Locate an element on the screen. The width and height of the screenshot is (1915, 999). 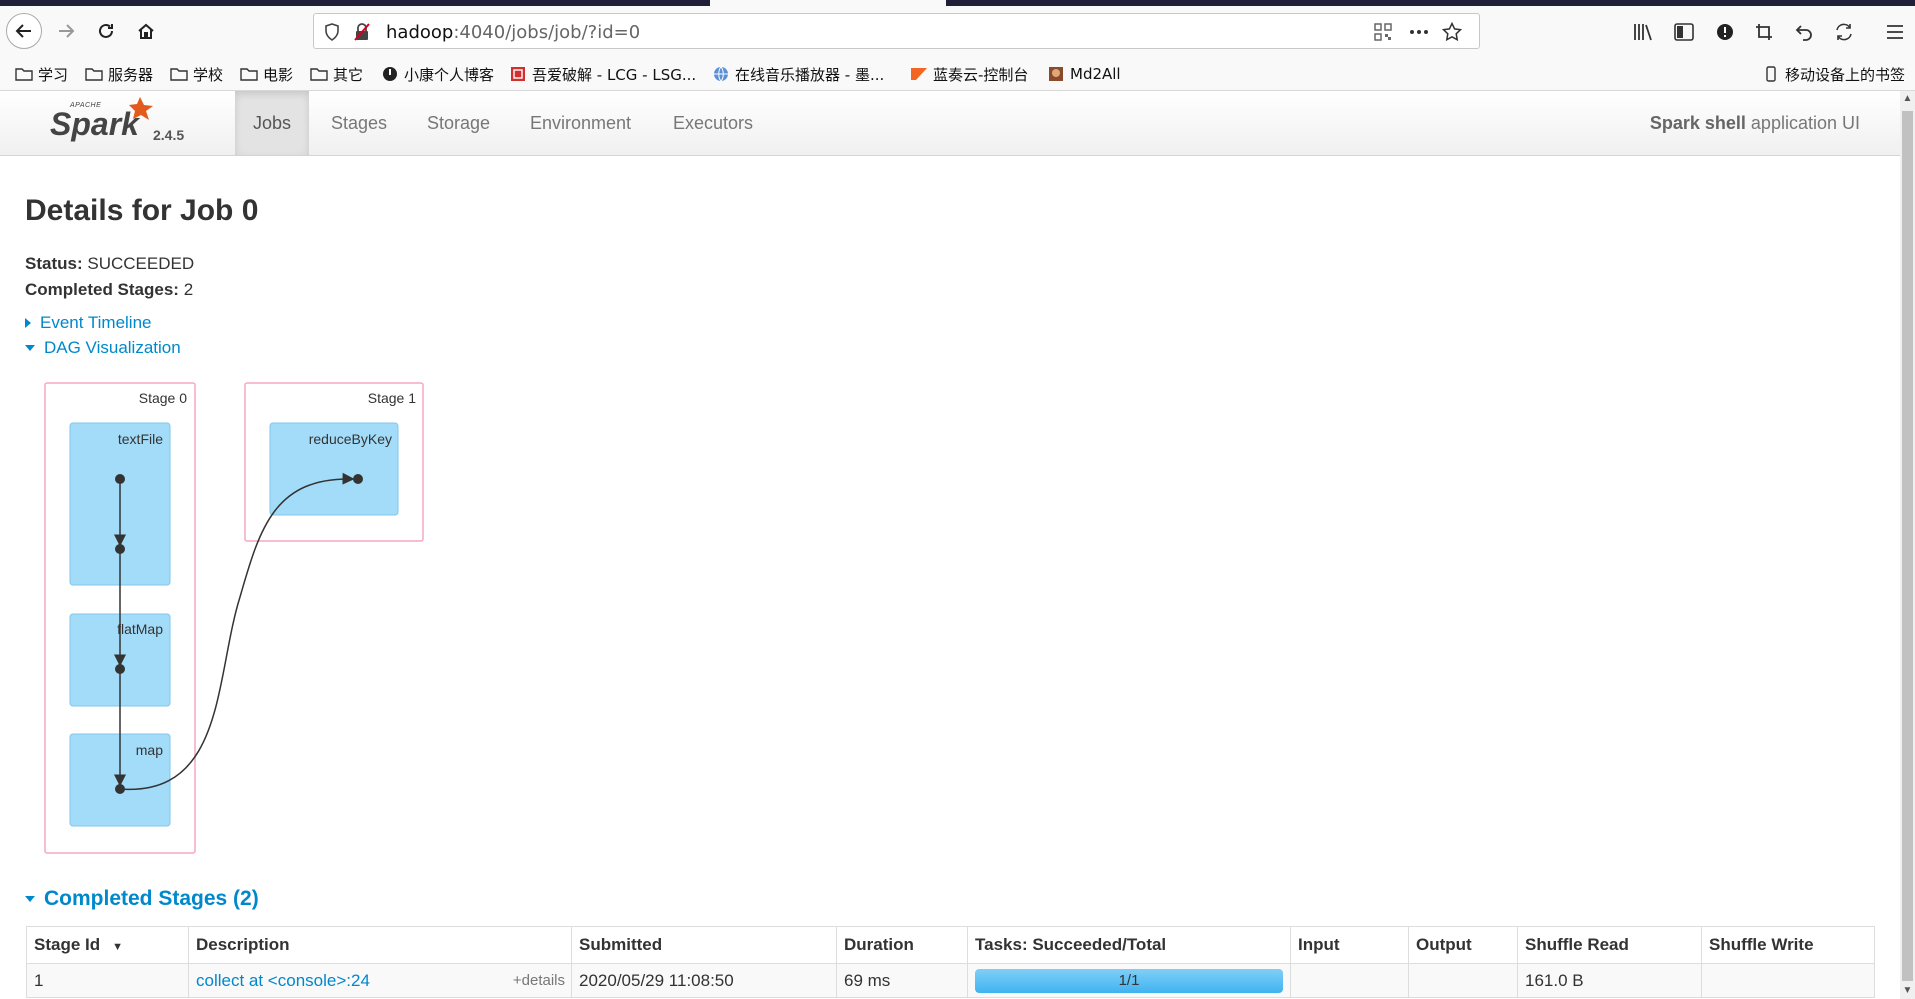
undo-close-tab-icon is located at coordinates (1804, 32).